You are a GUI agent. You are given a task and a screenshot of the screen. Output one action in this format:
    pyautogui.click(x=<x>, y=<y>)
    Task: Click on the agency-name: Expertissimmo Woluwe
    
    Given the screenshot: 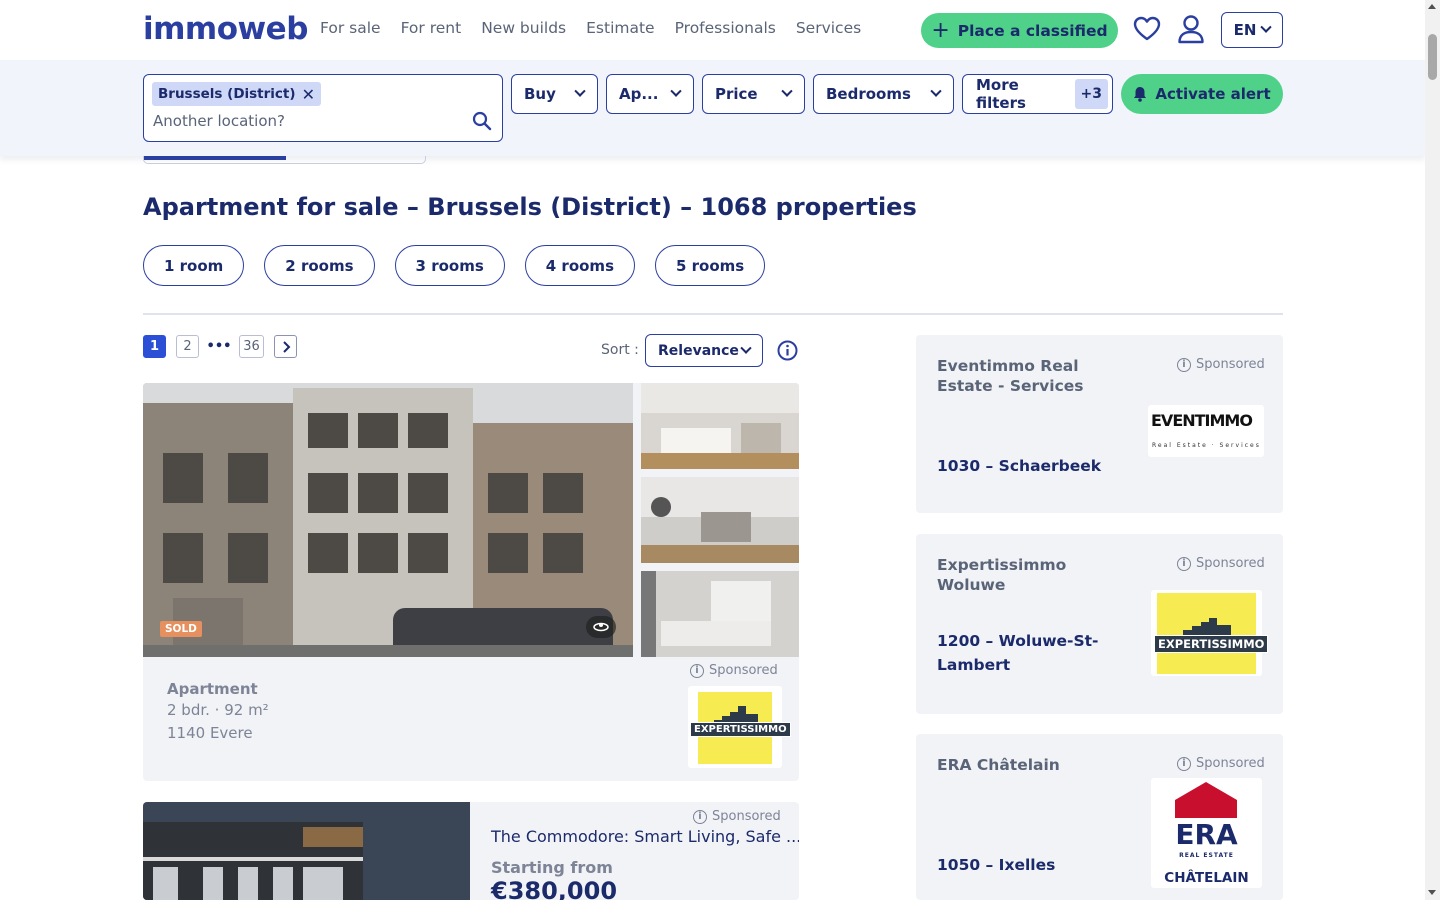 What is the action you would take?
    pyautogui.click(x=1002, y=575)
    